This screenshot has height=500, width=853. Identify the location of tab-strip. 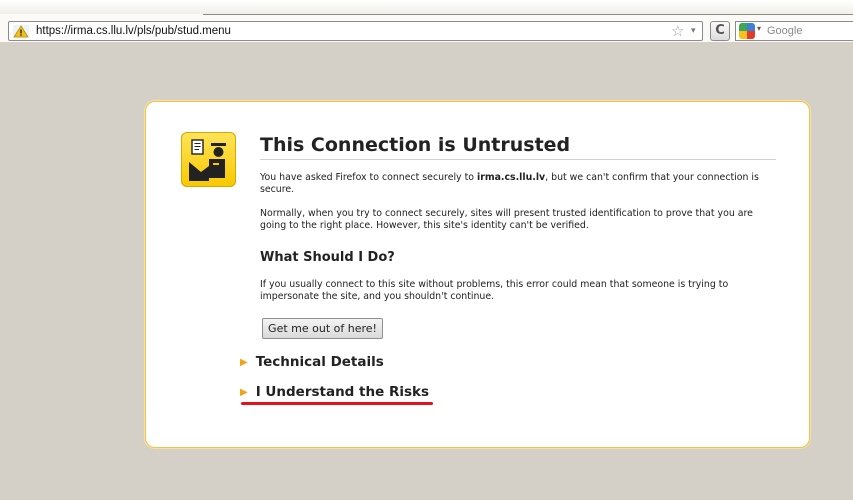
(426, 7).